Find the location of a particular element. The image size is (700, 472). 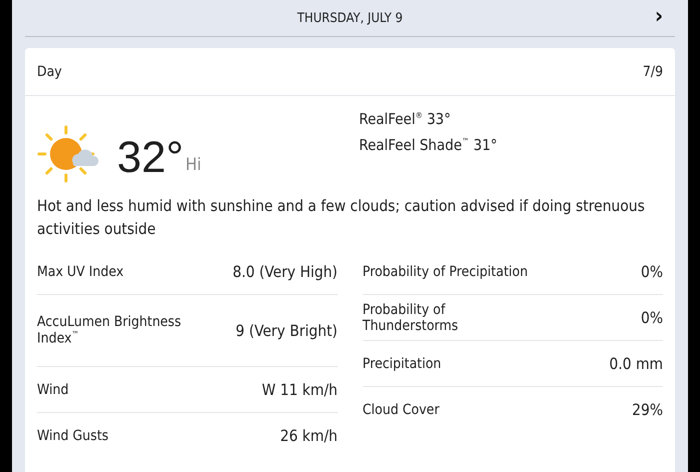

detail-label: Precipitation is located at coordinates (402, 364).